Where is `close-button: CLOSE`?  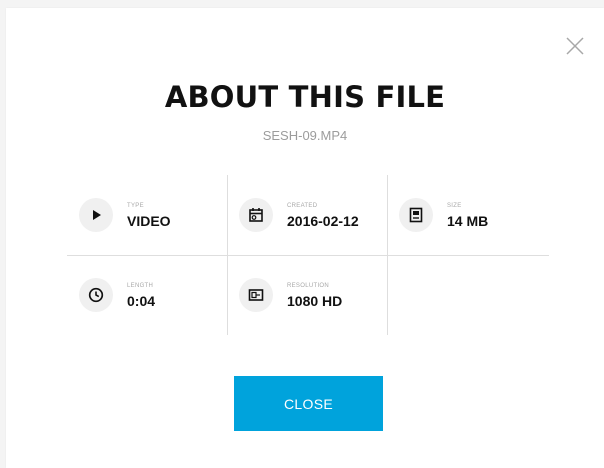 close-button: CLOSE is located at coordinates (308, 403).